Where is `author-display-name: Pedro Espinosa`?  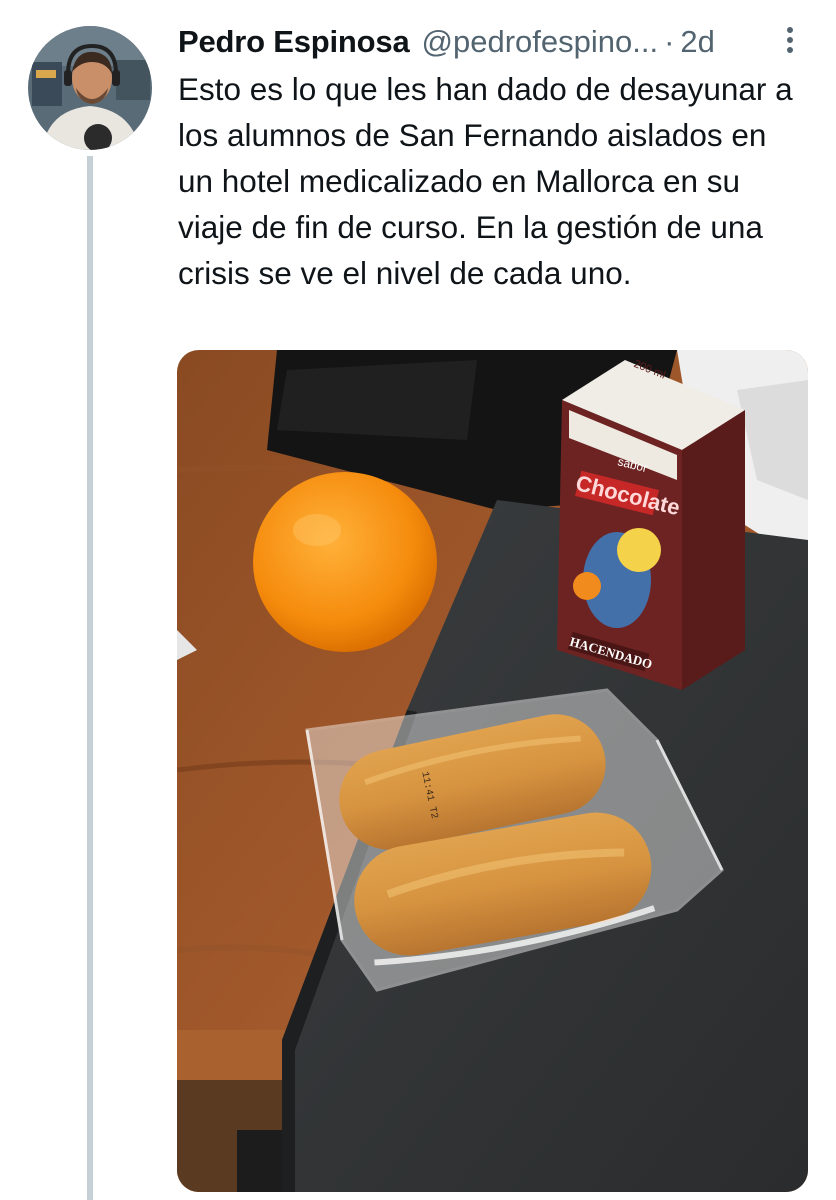
author-display-name: Pedro Espinosa is located at coordinates (294, 42).